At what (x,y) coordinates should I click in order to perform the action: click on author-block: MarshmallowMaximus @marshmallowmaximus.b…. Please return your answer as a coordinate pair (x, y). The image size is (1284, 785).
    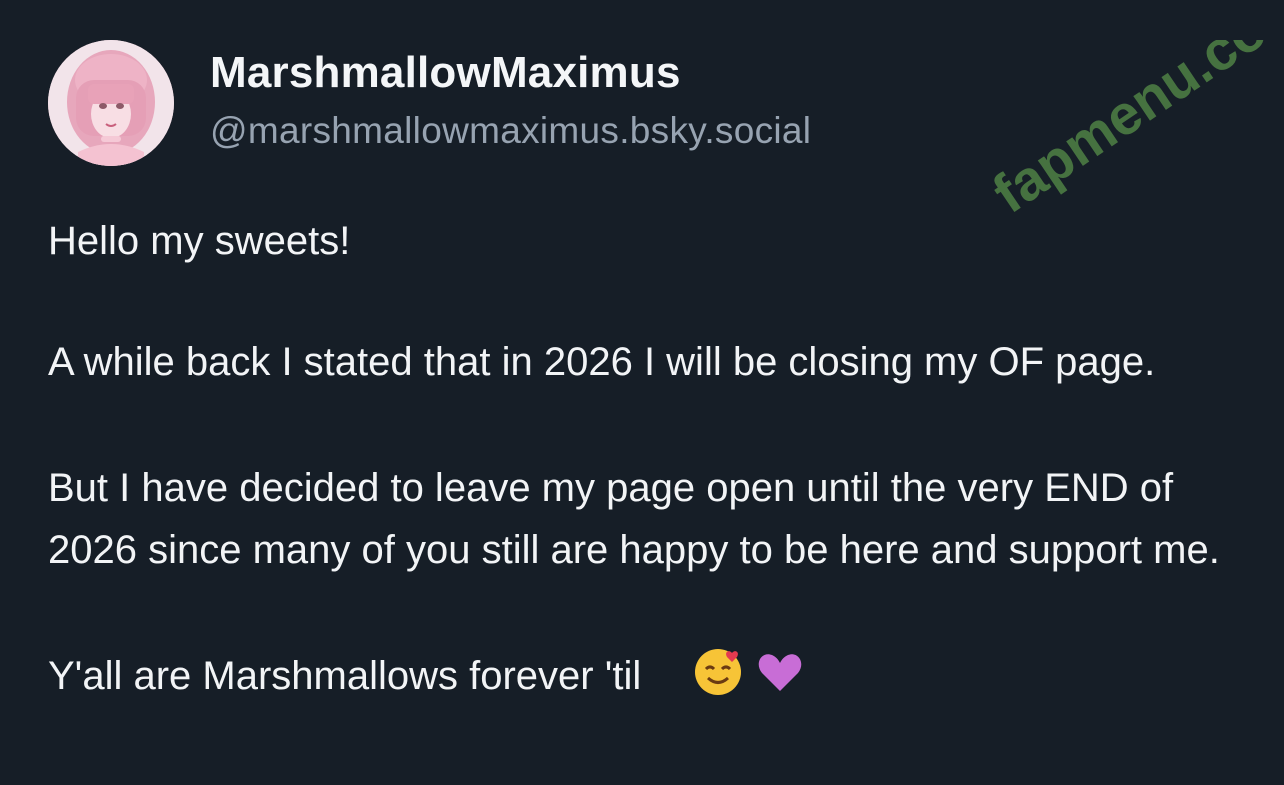
    Looking at the image, I should click on (510, 101).